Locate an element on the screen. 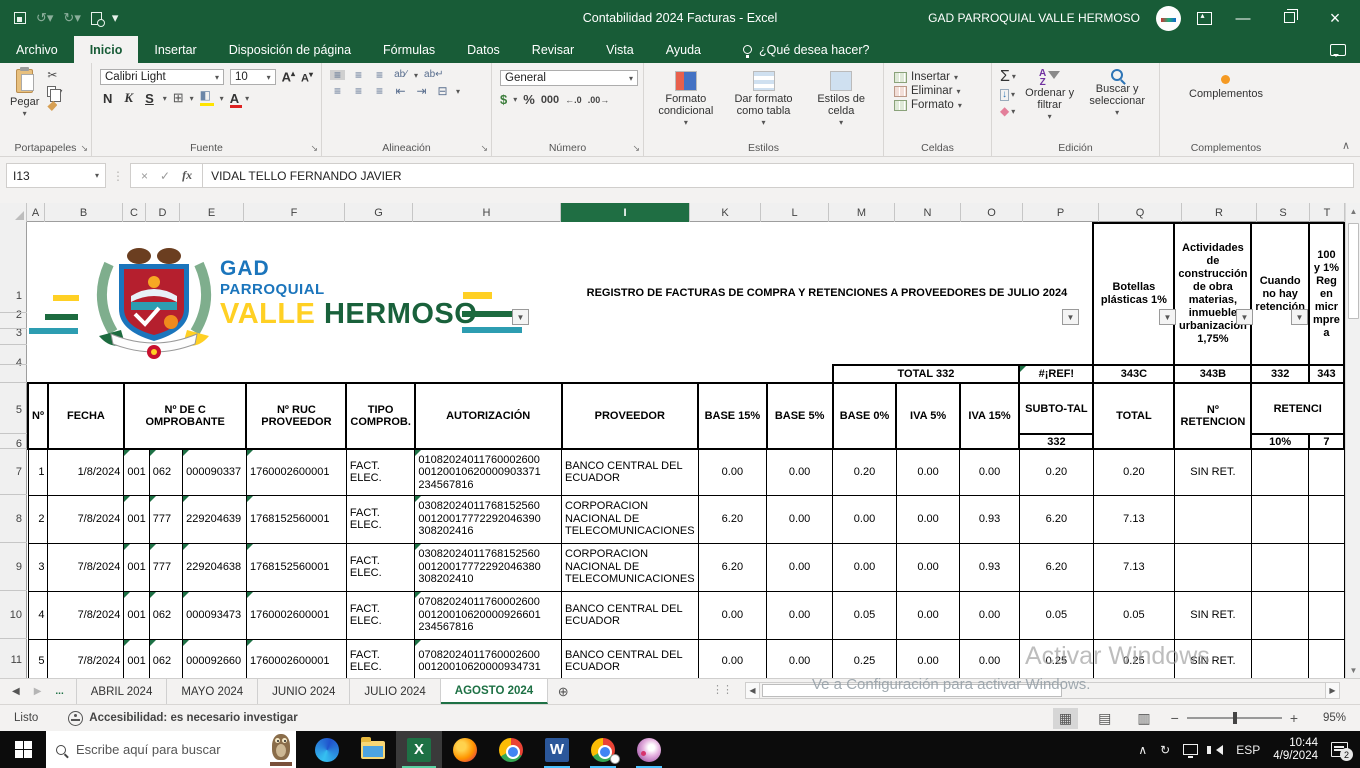  tray-network-icon is located at coordinates (1191, 751).